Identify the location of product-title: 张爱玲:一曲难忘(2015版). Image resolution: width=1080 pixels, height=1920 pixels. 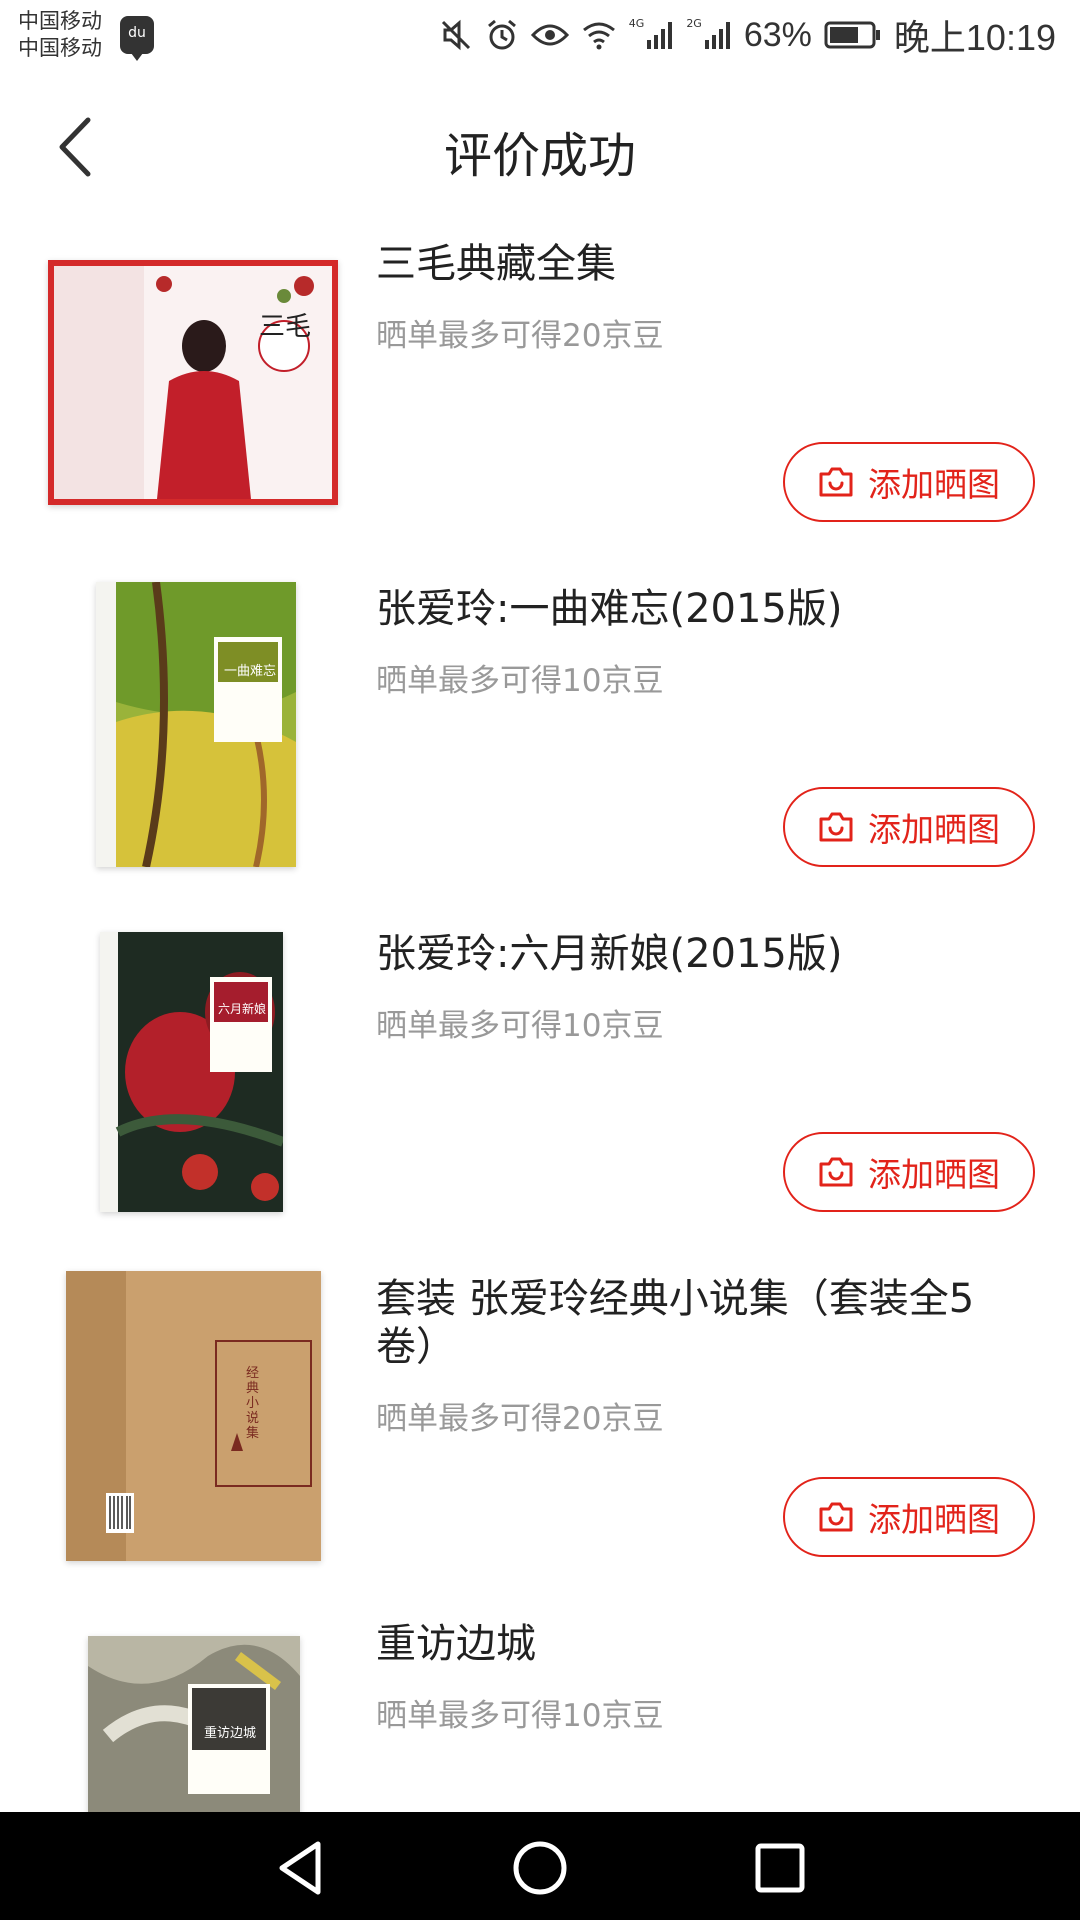
(696, 609).